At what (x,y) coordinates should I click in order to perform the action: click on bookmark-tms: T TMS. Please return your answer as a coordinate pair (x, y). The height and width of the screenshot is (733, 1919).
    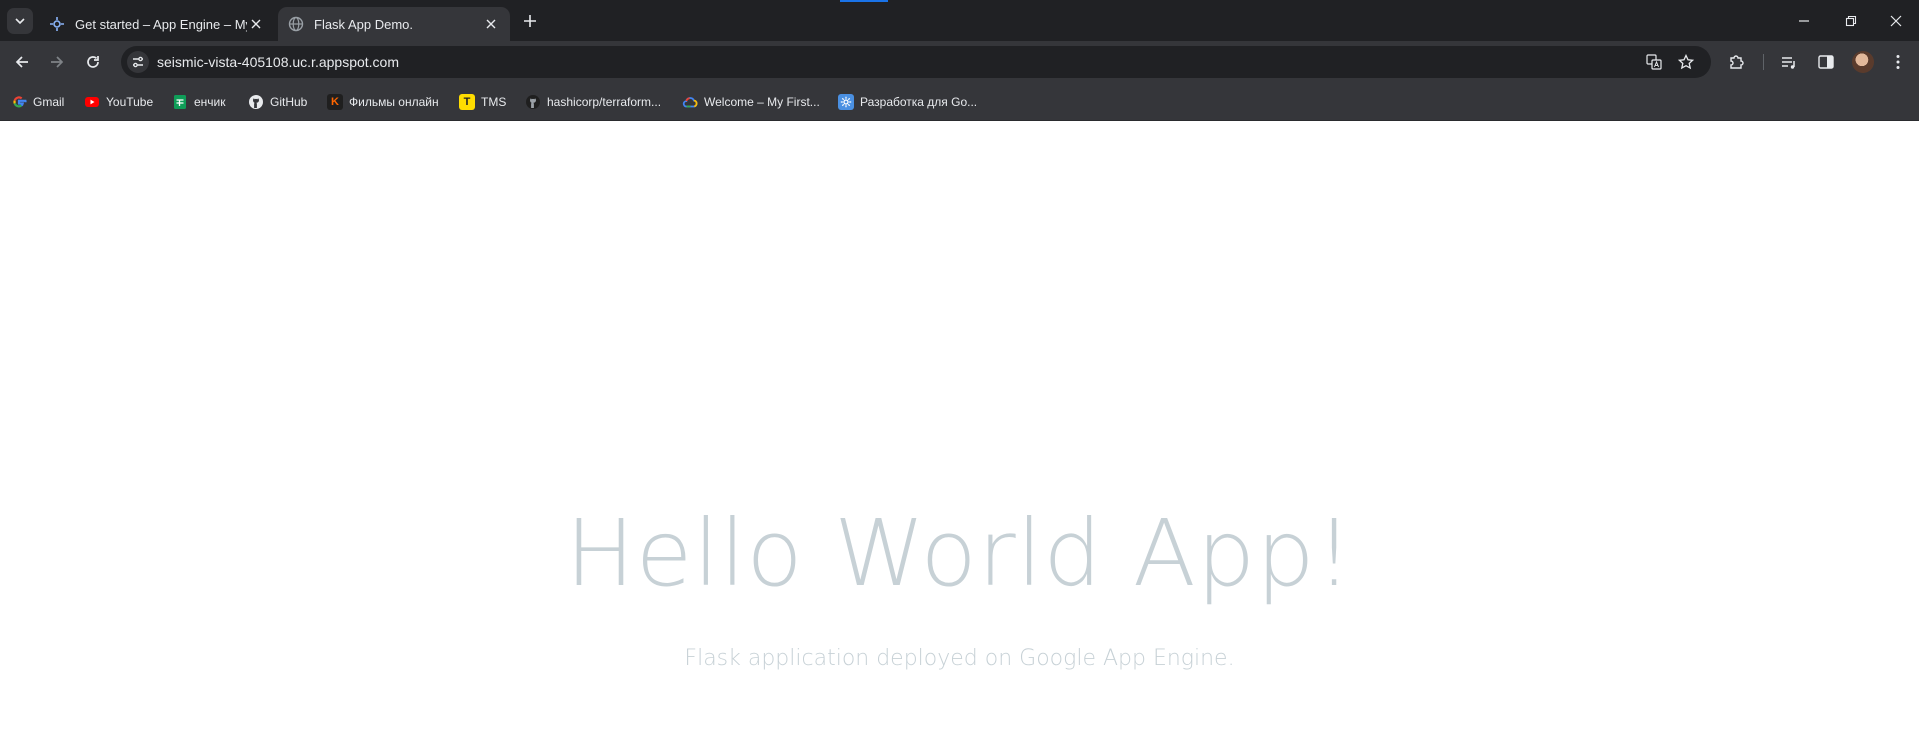
    Looking at the image, I should click on (482, 102).